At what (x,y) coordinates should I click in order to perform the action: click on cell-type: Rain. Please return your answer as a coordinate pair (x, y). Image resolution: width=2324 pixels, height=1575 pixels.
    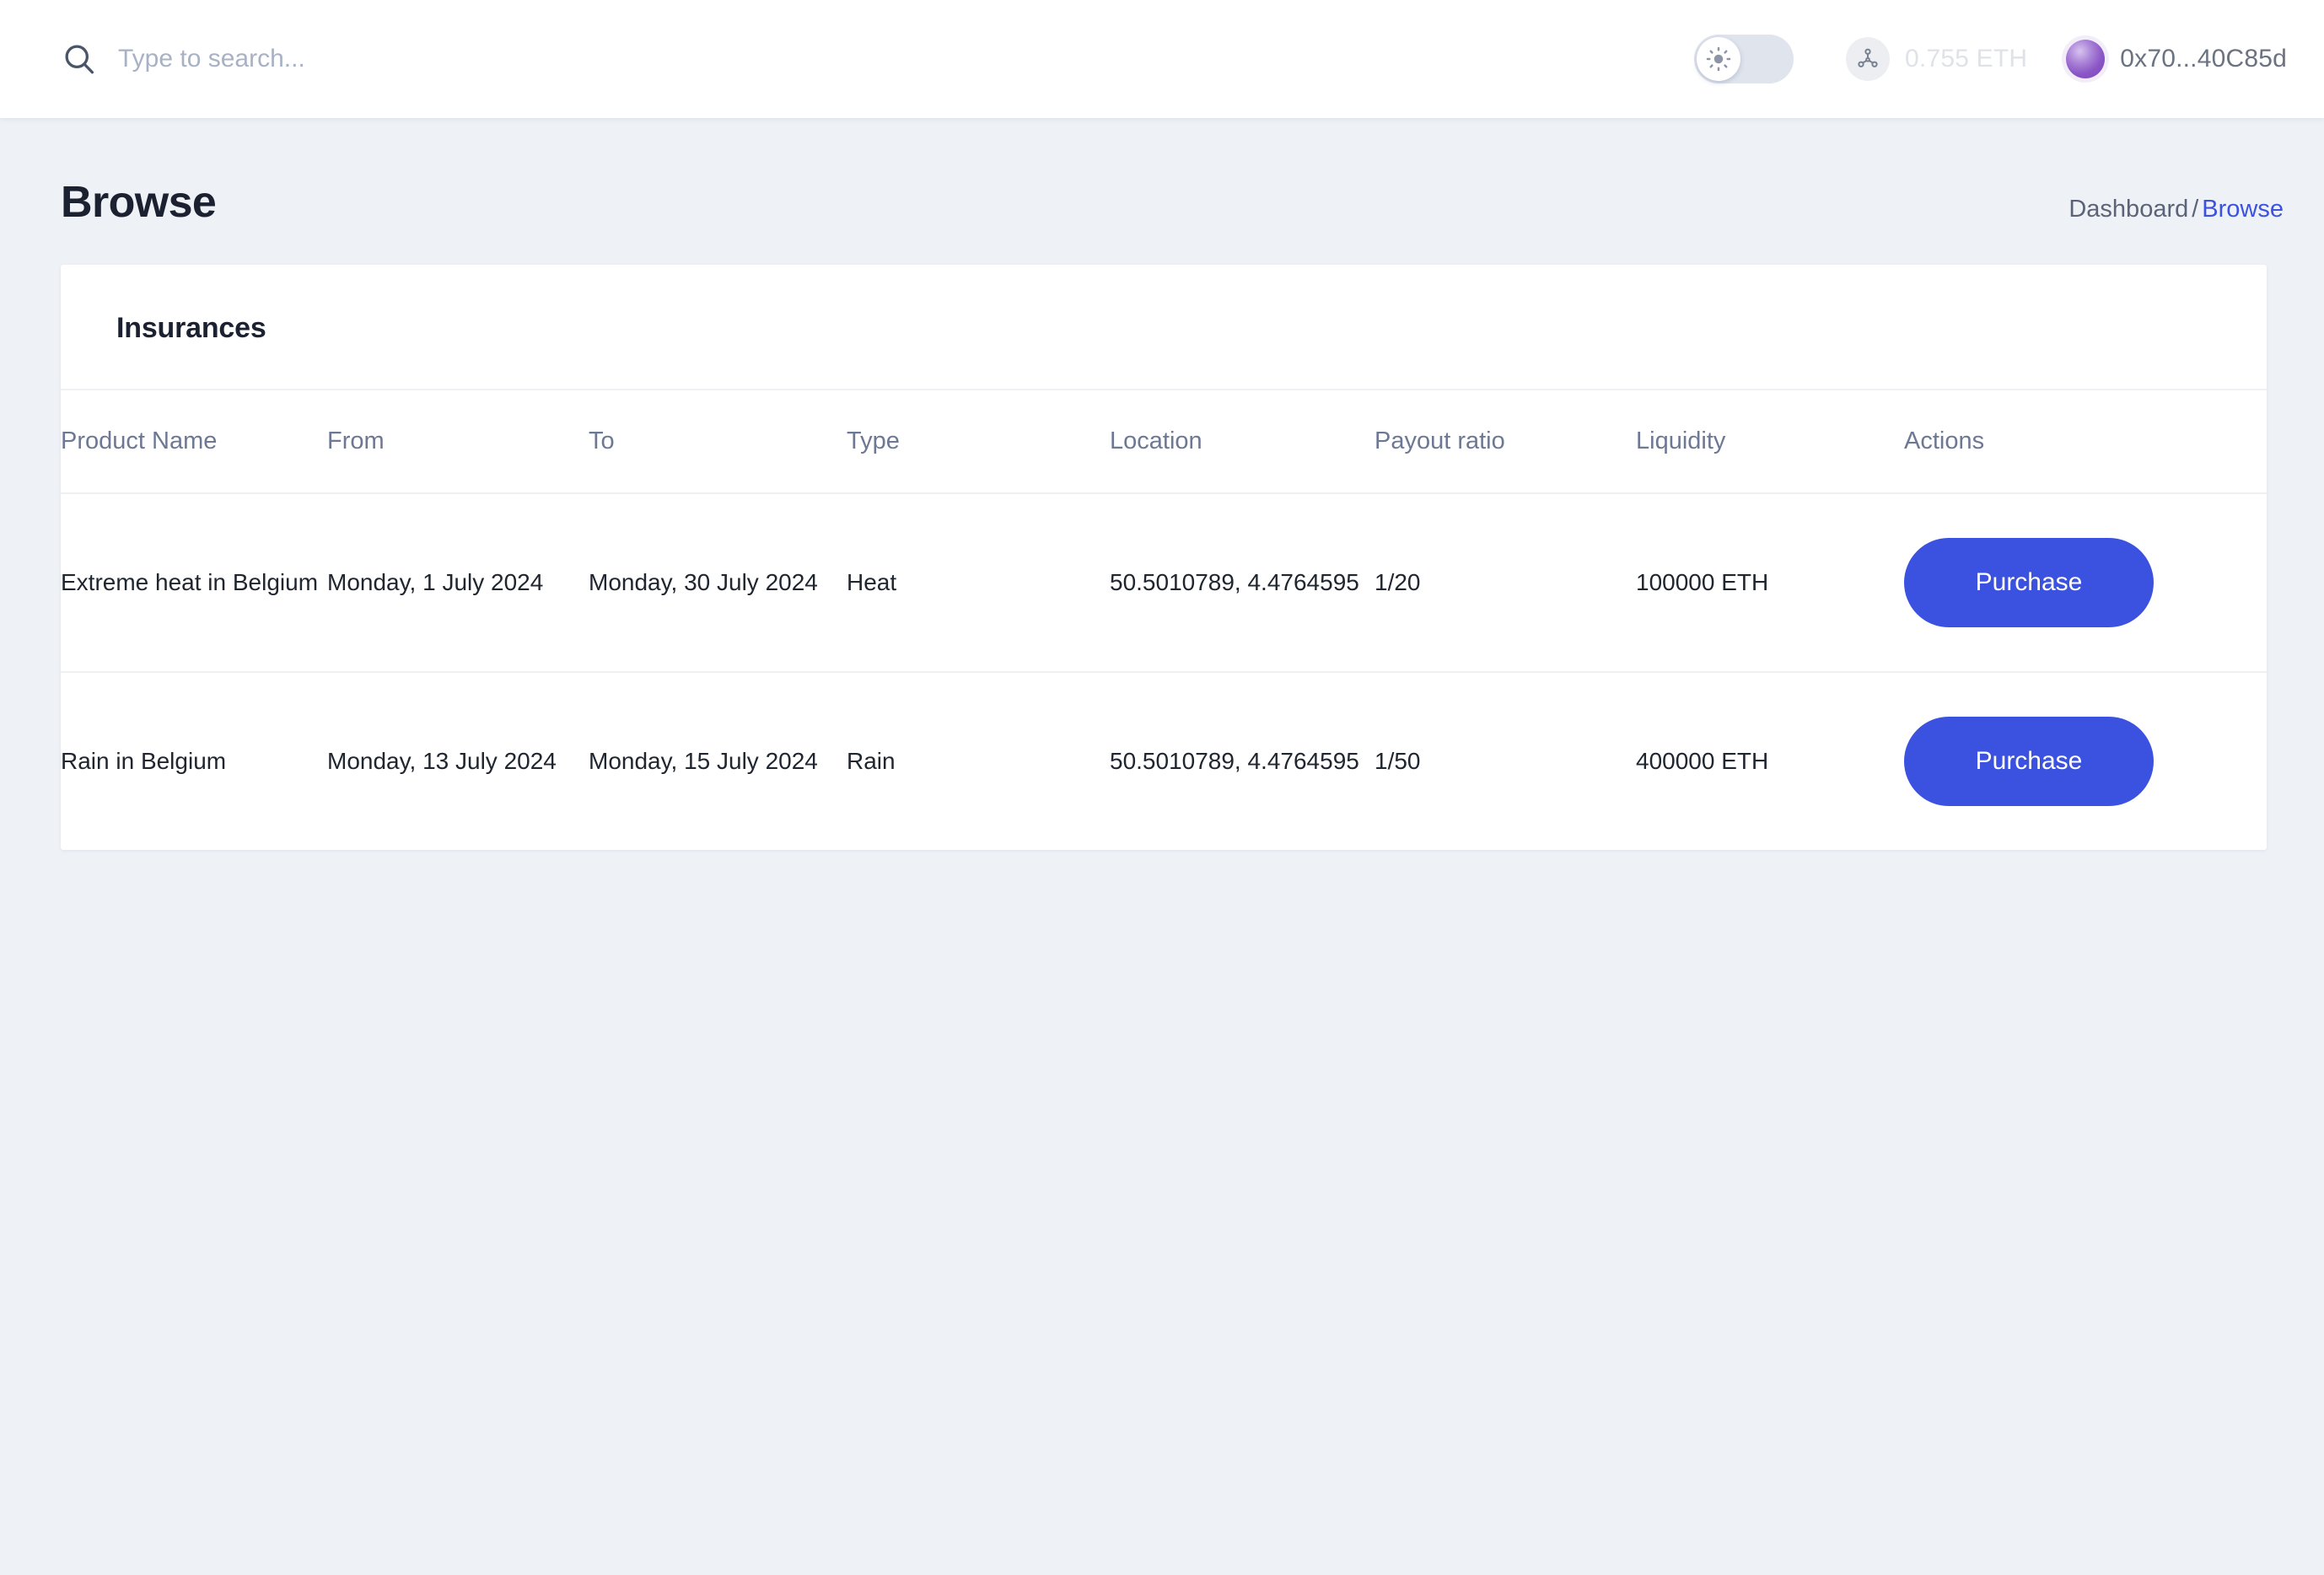
    Looking at the image, I should click on (871, 761).